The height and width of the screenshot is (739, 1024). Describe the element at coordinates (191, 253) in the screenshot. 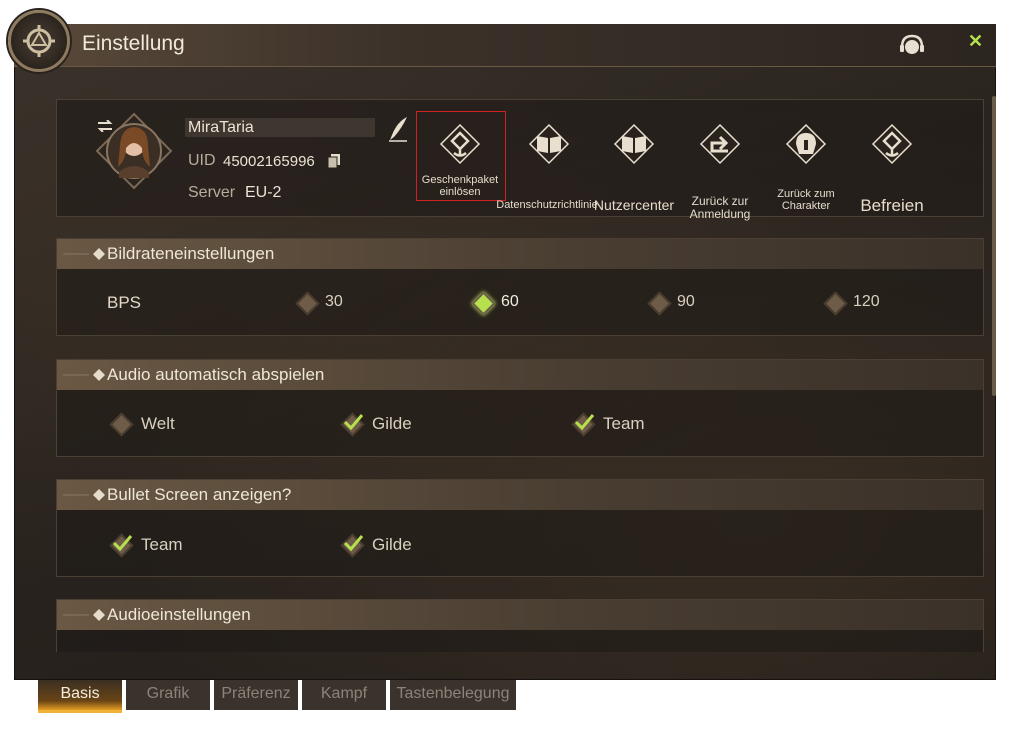

I see `section-title: Bildrateneinstellungen` at that location.